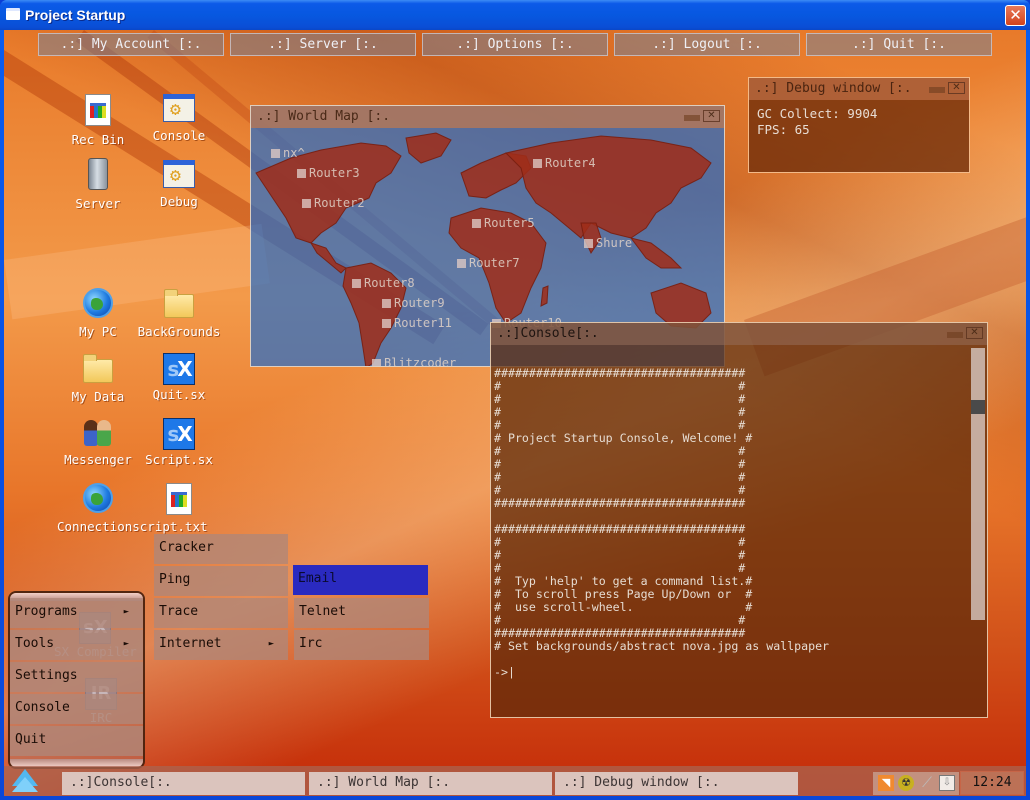 This screenshot has width=1030, height=800. What do you see at coordinates (978, 407) in the screenshot?
I see `scrollbar-thumb` at bounding box center [978, 407].